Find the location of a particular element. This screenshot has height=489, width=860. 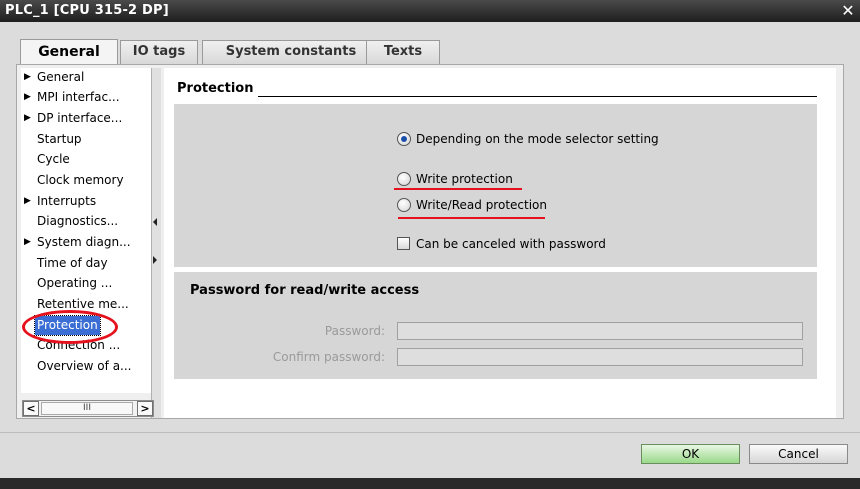

password-input is located at coordinates (600, 331).